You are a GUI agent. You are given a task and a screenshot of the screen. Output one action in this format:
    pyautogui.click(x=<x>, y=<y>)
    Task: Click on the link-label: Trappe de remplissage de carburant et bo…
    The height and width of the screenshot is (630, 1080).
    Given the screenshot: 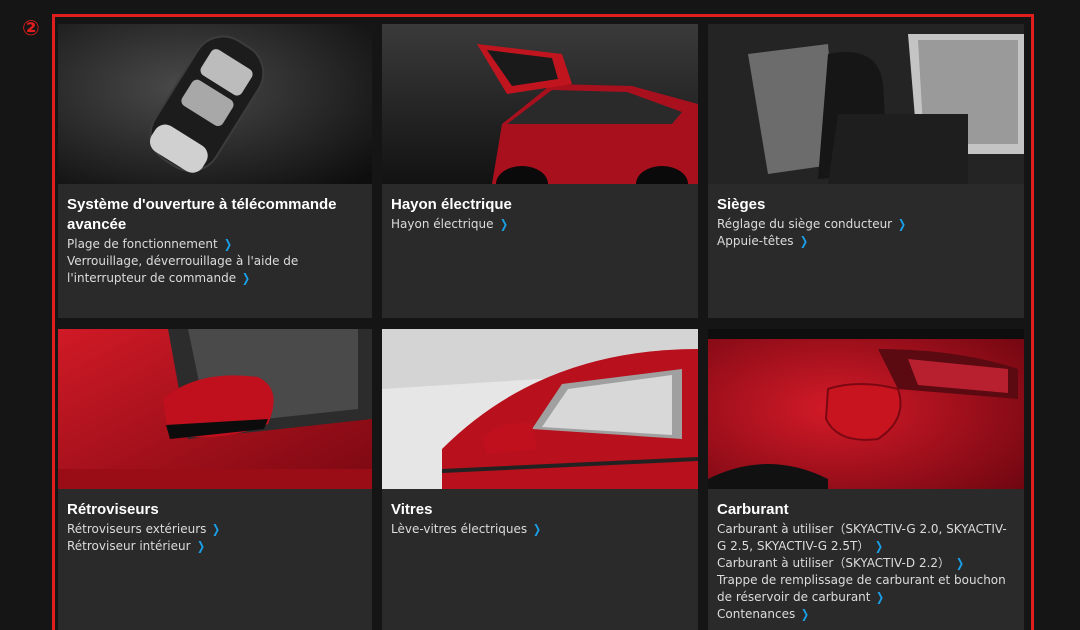 What is the action you would take?
    pyautogui.click(x=861, y=588)
    